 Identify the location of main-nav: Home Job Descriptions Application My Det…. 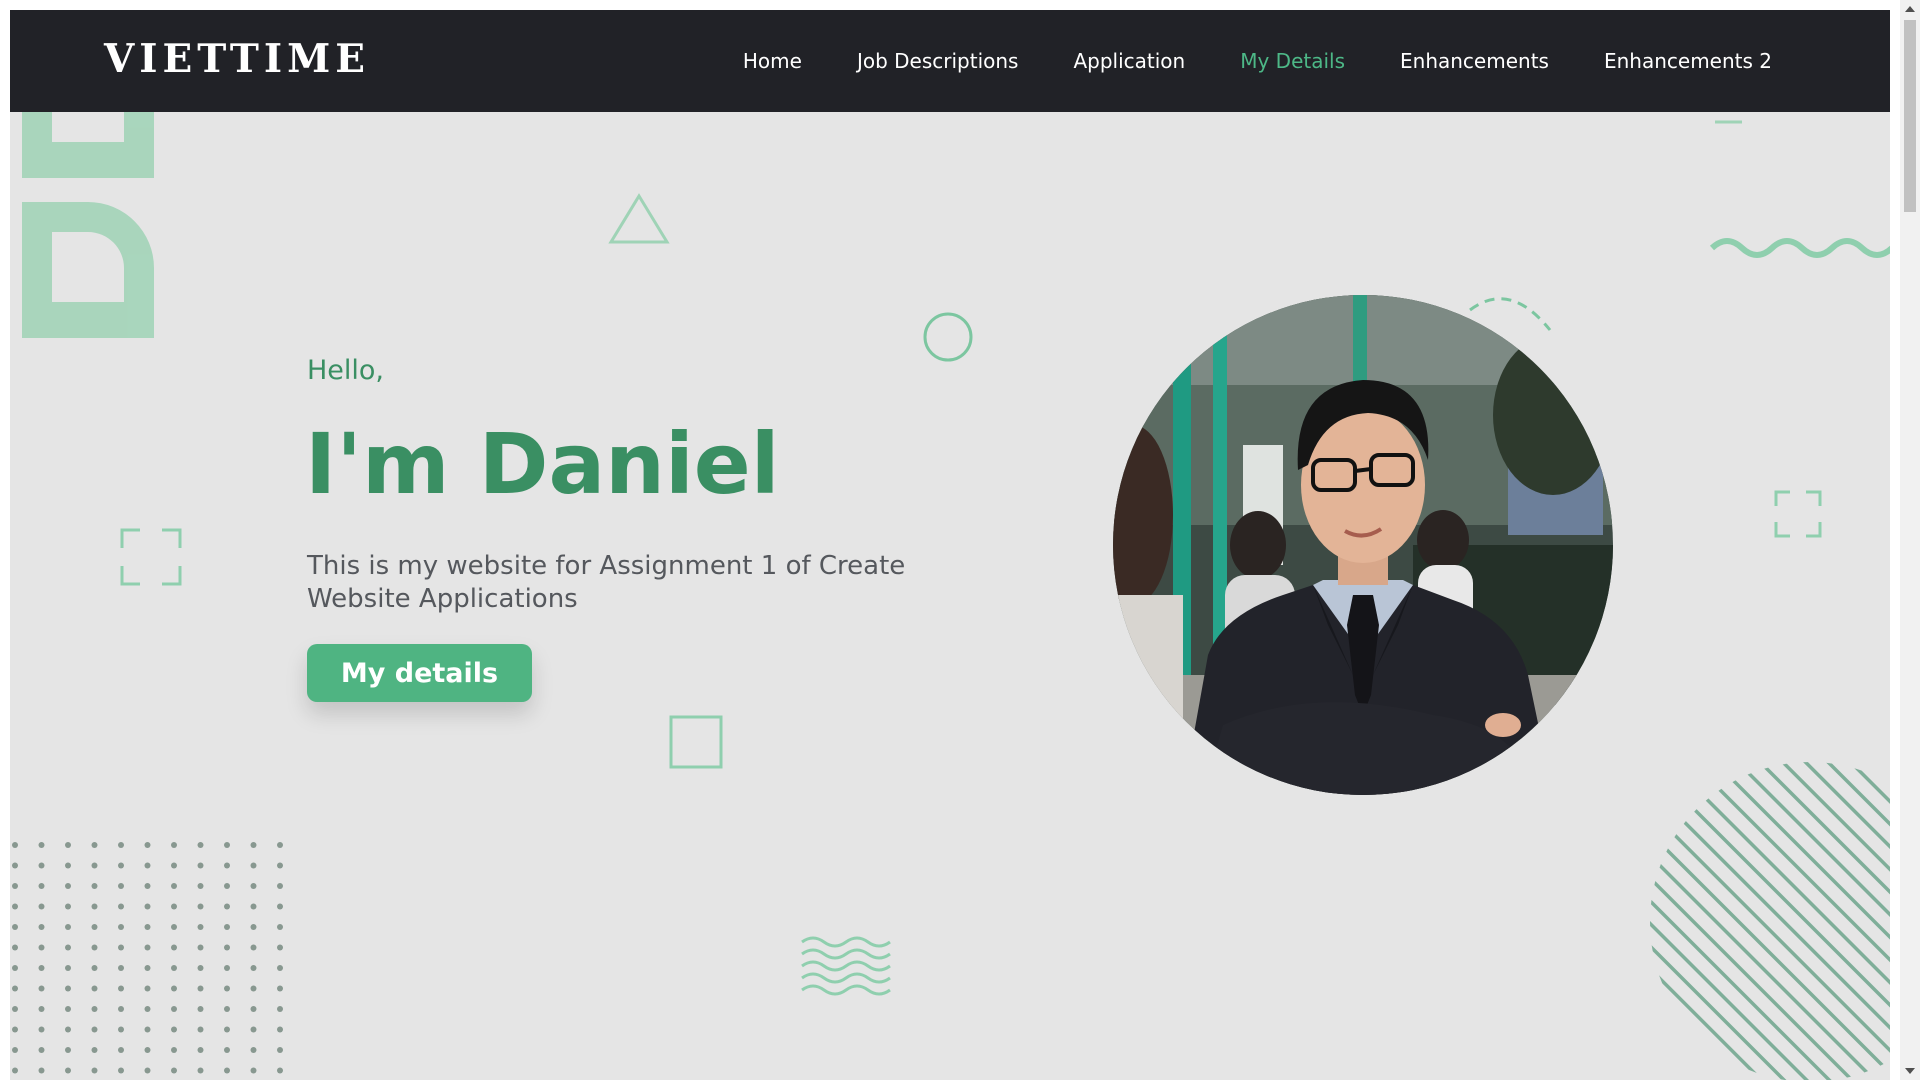
(1257, 61).